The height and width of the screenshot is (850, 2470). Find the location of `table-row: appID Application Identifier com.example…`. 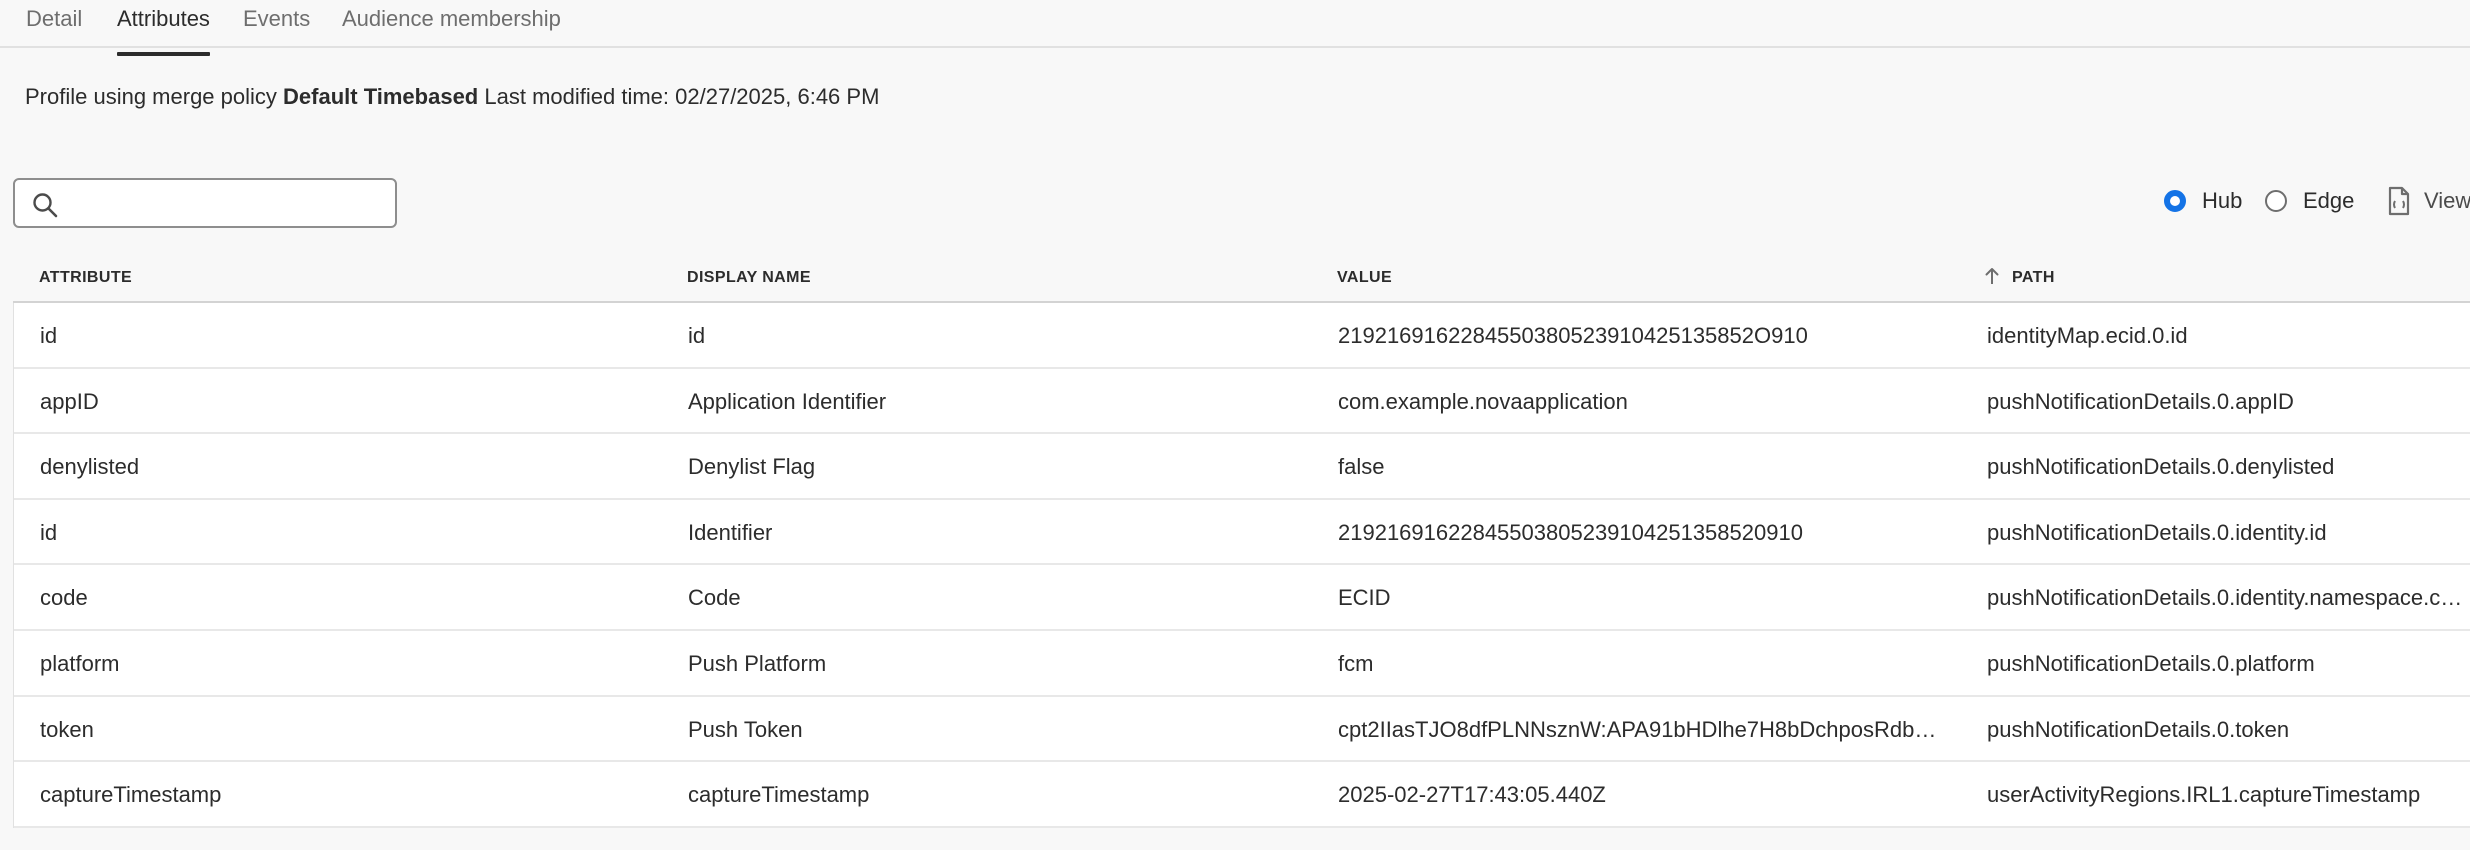

table-row: appID Application Identifier com.example… is located at coordinates (1242, 402).